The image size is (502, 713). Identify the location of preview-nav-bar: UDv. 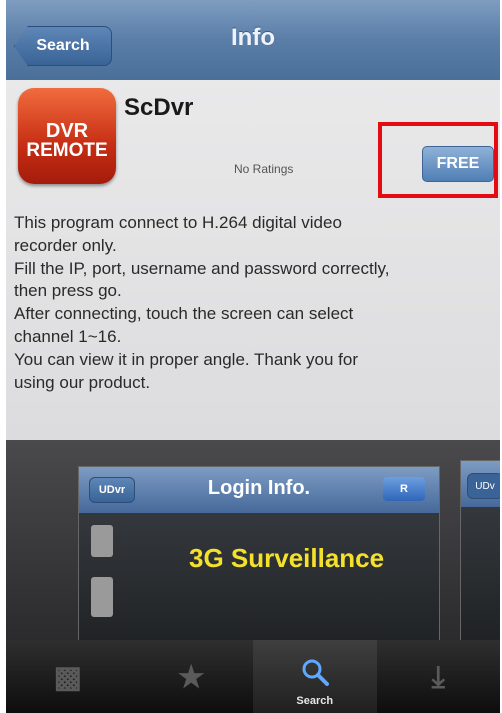
(480, 484).